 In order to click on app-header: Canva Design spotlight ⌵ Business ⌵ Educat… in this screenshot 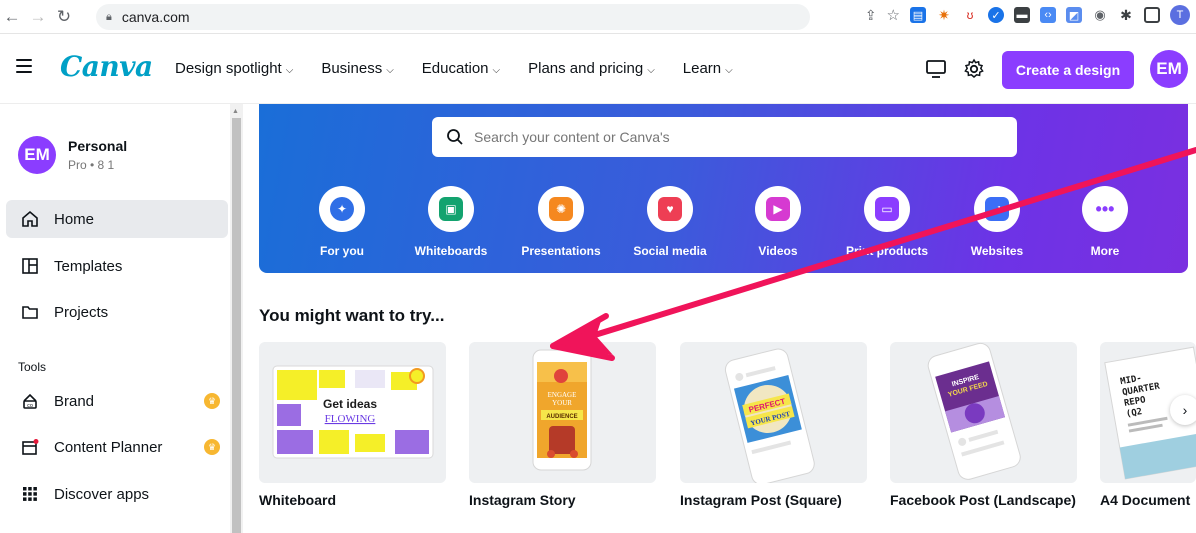, I will do `click(598, 69)`.